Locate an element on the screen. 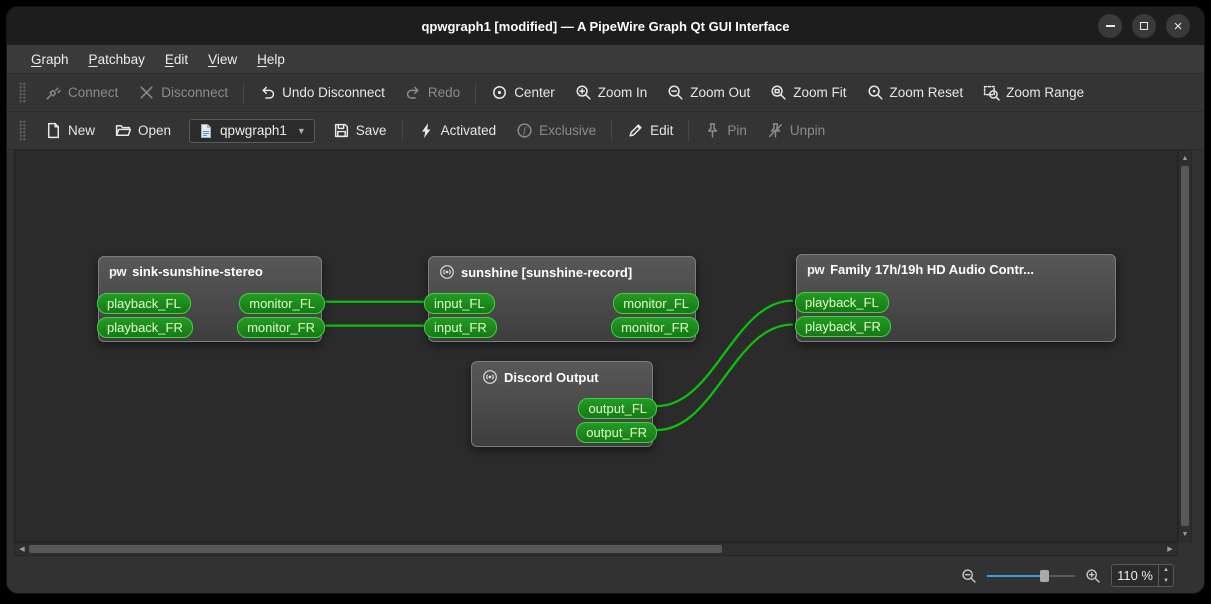 The width and height of the screenshot is (1211, 604). zoom-range-button: Zoom Range is located at coordinates (1033, 92).